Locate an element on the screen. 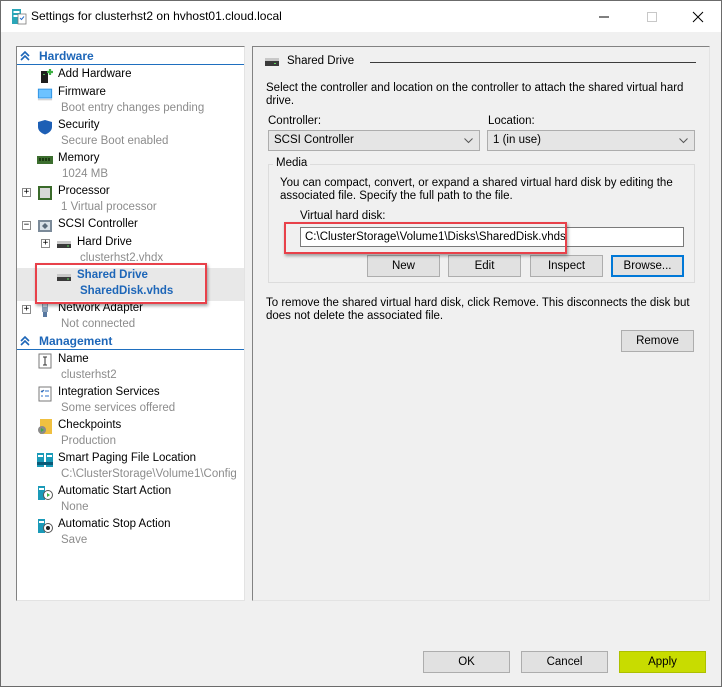 The image size is (722, 687). tree-item-automatic-start: Automatic Start Action None is located at coordinates (130, 500).